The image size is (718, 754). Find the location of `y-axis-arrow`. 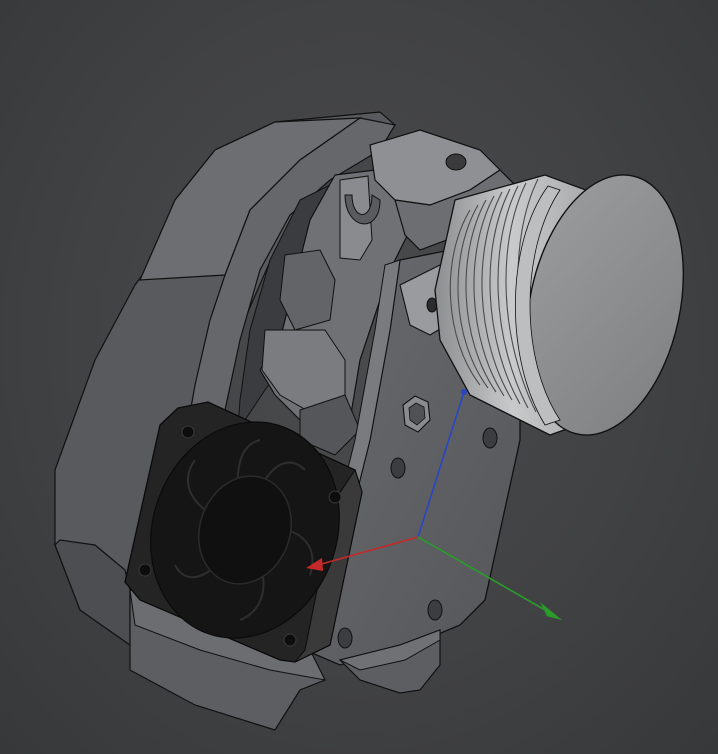

y-axis-arrow is located at coordinates (550, 611).